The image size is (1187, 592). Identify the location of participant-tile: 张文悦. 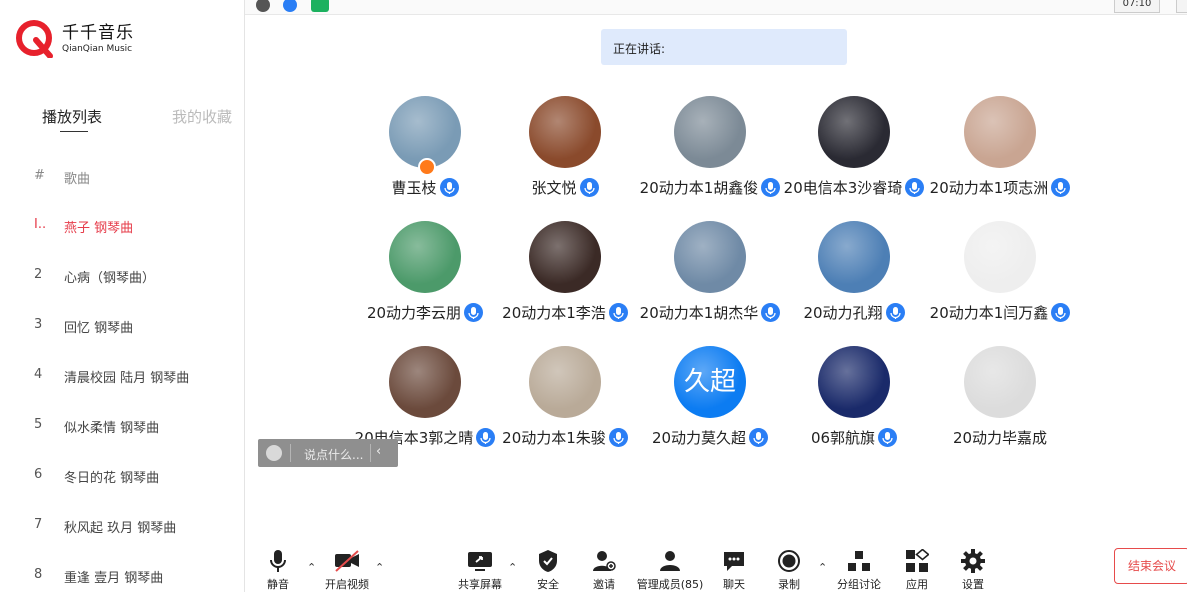
(565, 151).